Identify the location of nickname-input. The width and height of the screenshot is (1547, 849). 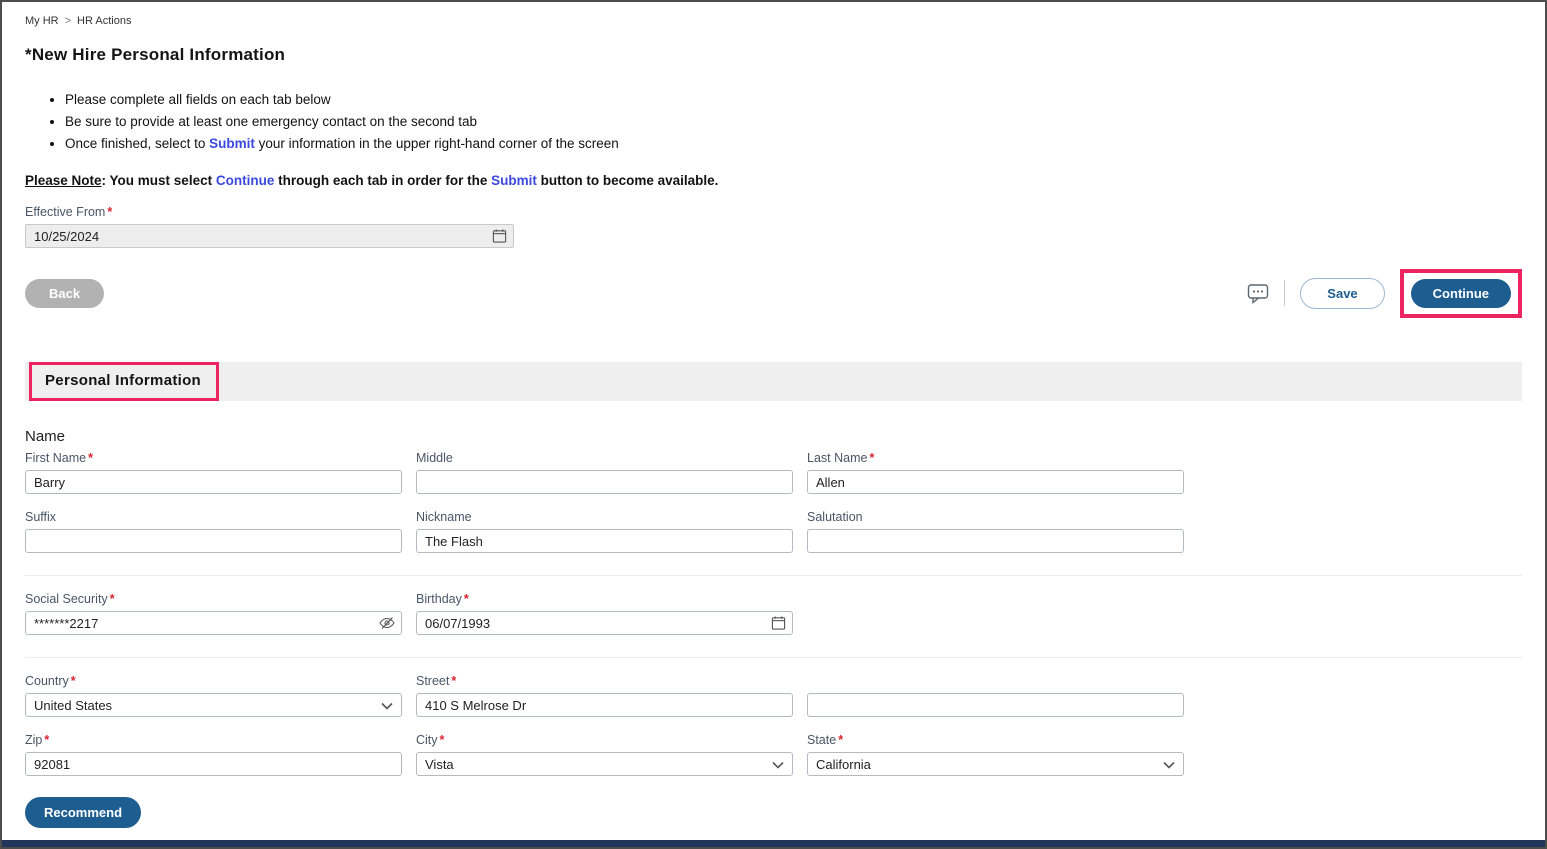
(604, 541).